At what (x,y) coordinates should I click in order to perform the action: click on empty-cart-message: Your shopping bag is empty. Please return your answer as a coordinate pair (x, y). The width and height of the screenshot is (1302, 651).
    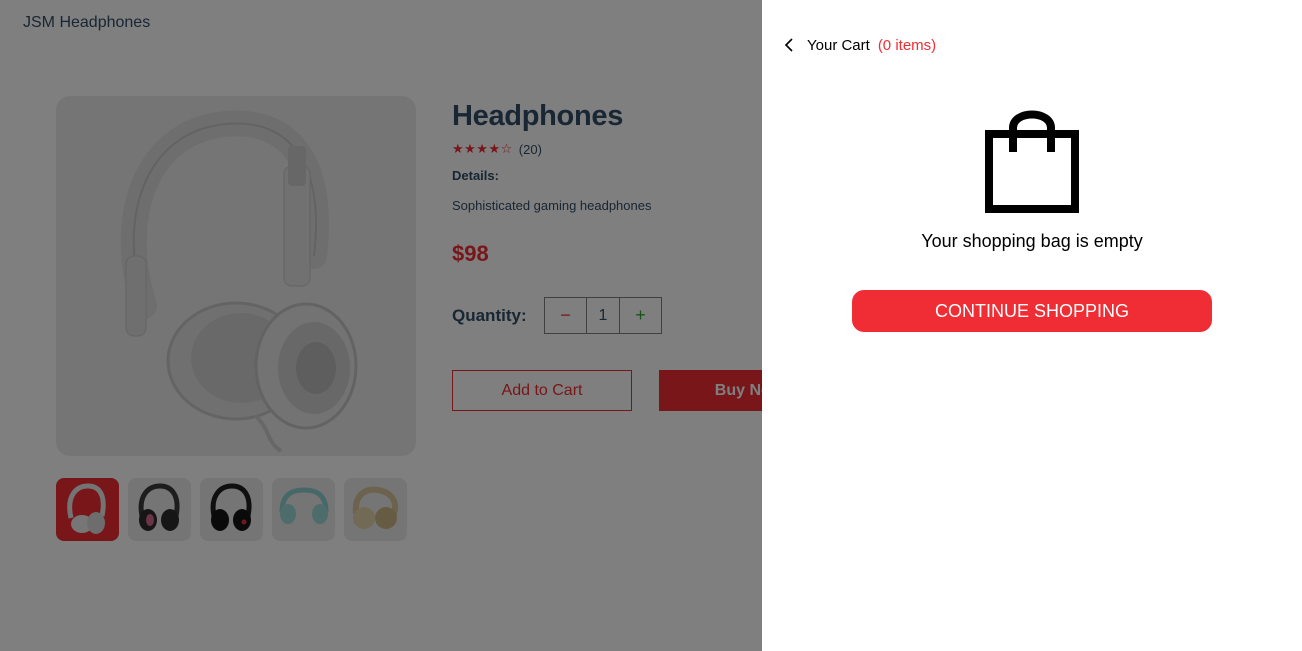
    Looking at the image, I should click on (1032, 241).